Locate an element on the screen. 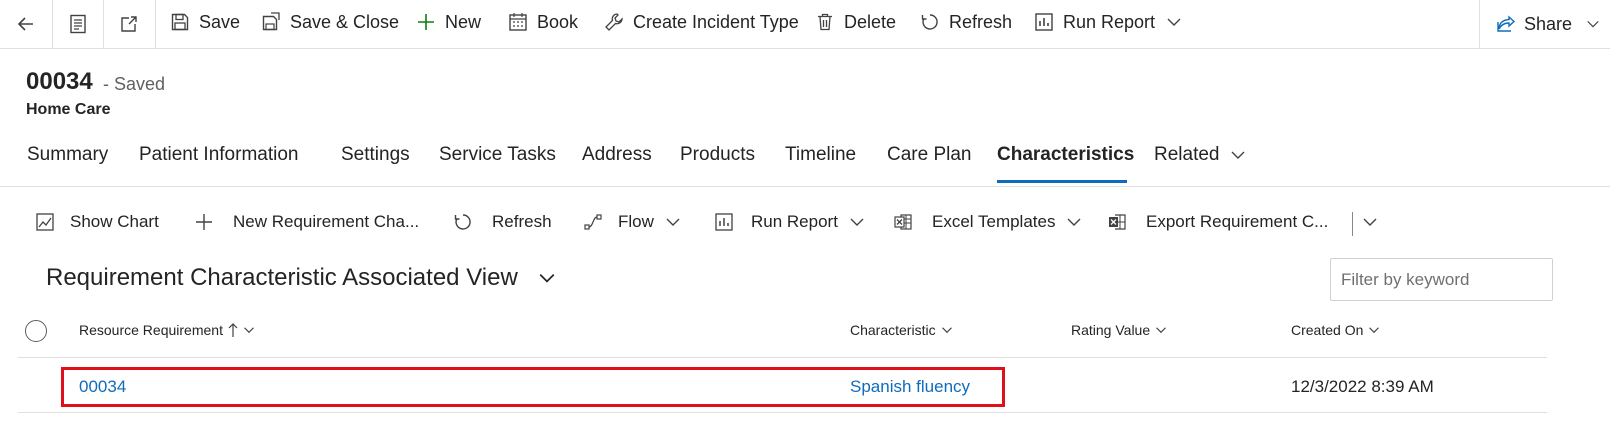 The image size is (1610, 422). show-chart-button: Show Chart is located at coordinates (97, 222).